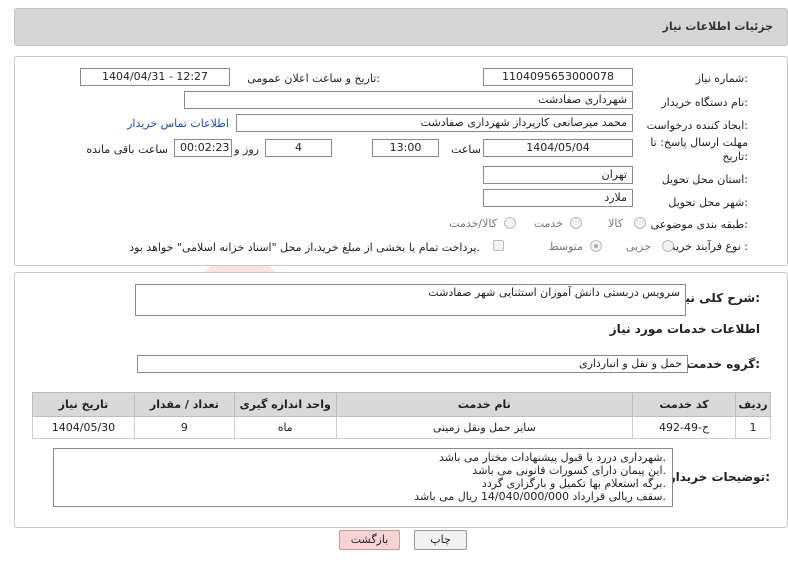  What do you see at coordinates (699, 149) in the screenshot?
I see `deadline-label: مهلت ارسال پاسخ: تا تاریخ:` at bounding box center [699, 149].